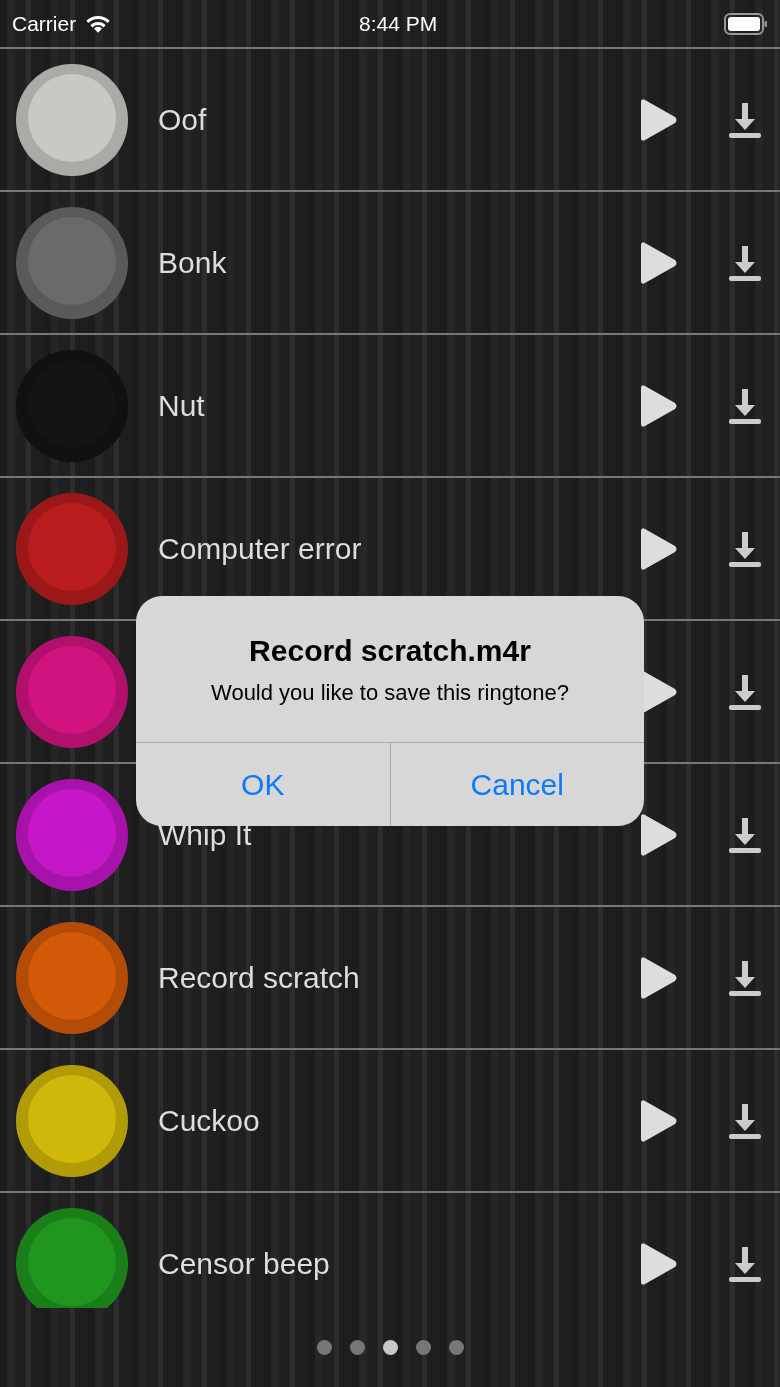  I want to click on sound-name: Computer error, so click(260, 548).